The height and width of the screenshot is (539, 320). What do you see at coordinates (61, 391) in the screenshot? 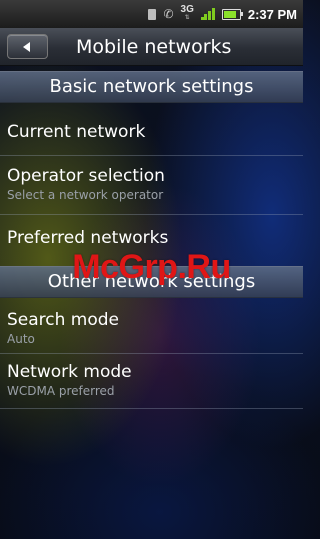
I see `list-item-summary: WCDMA preferred` at bounding box center [61, 391].